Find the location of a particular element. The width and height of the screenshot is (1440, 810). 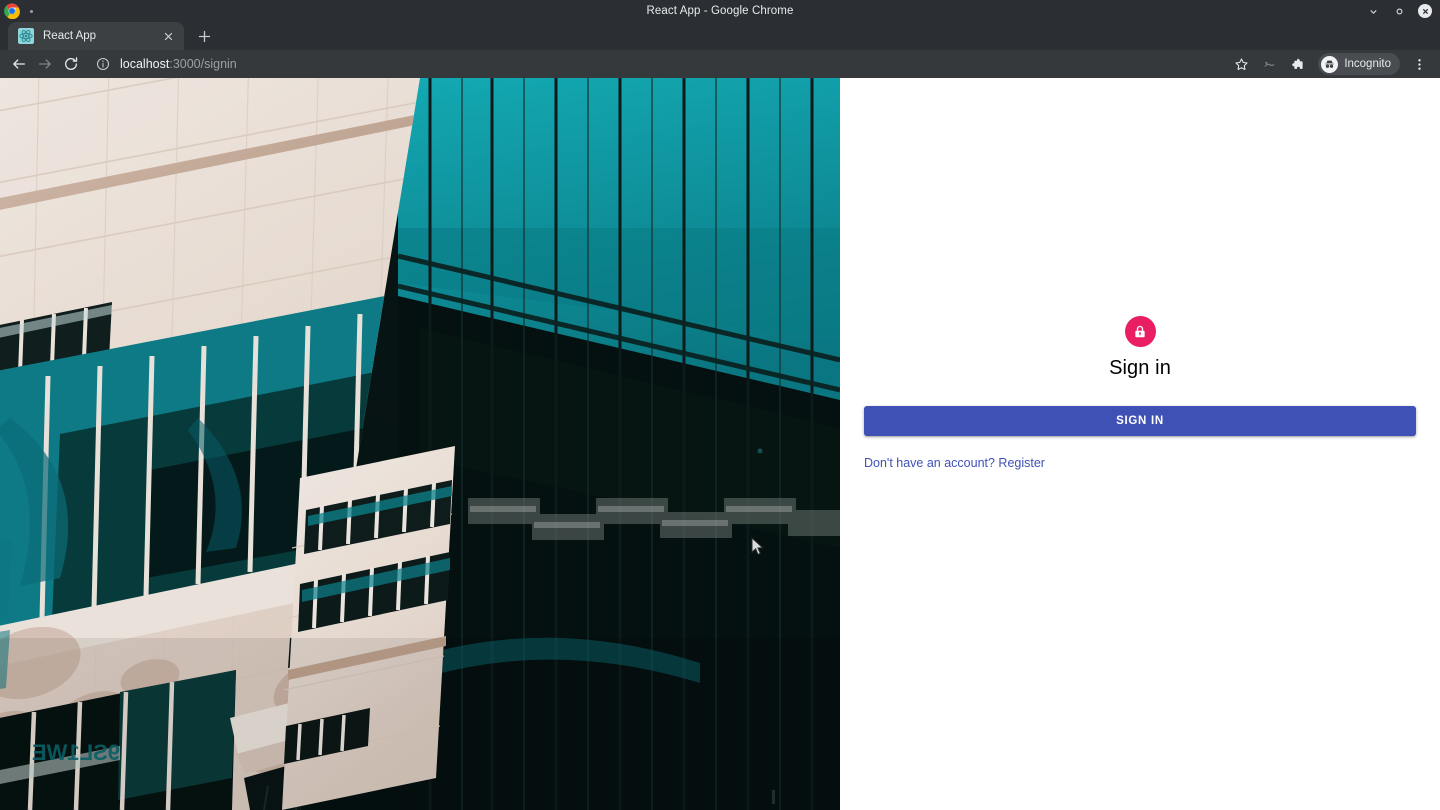

forward-icon is located at coordinates (45, 64).